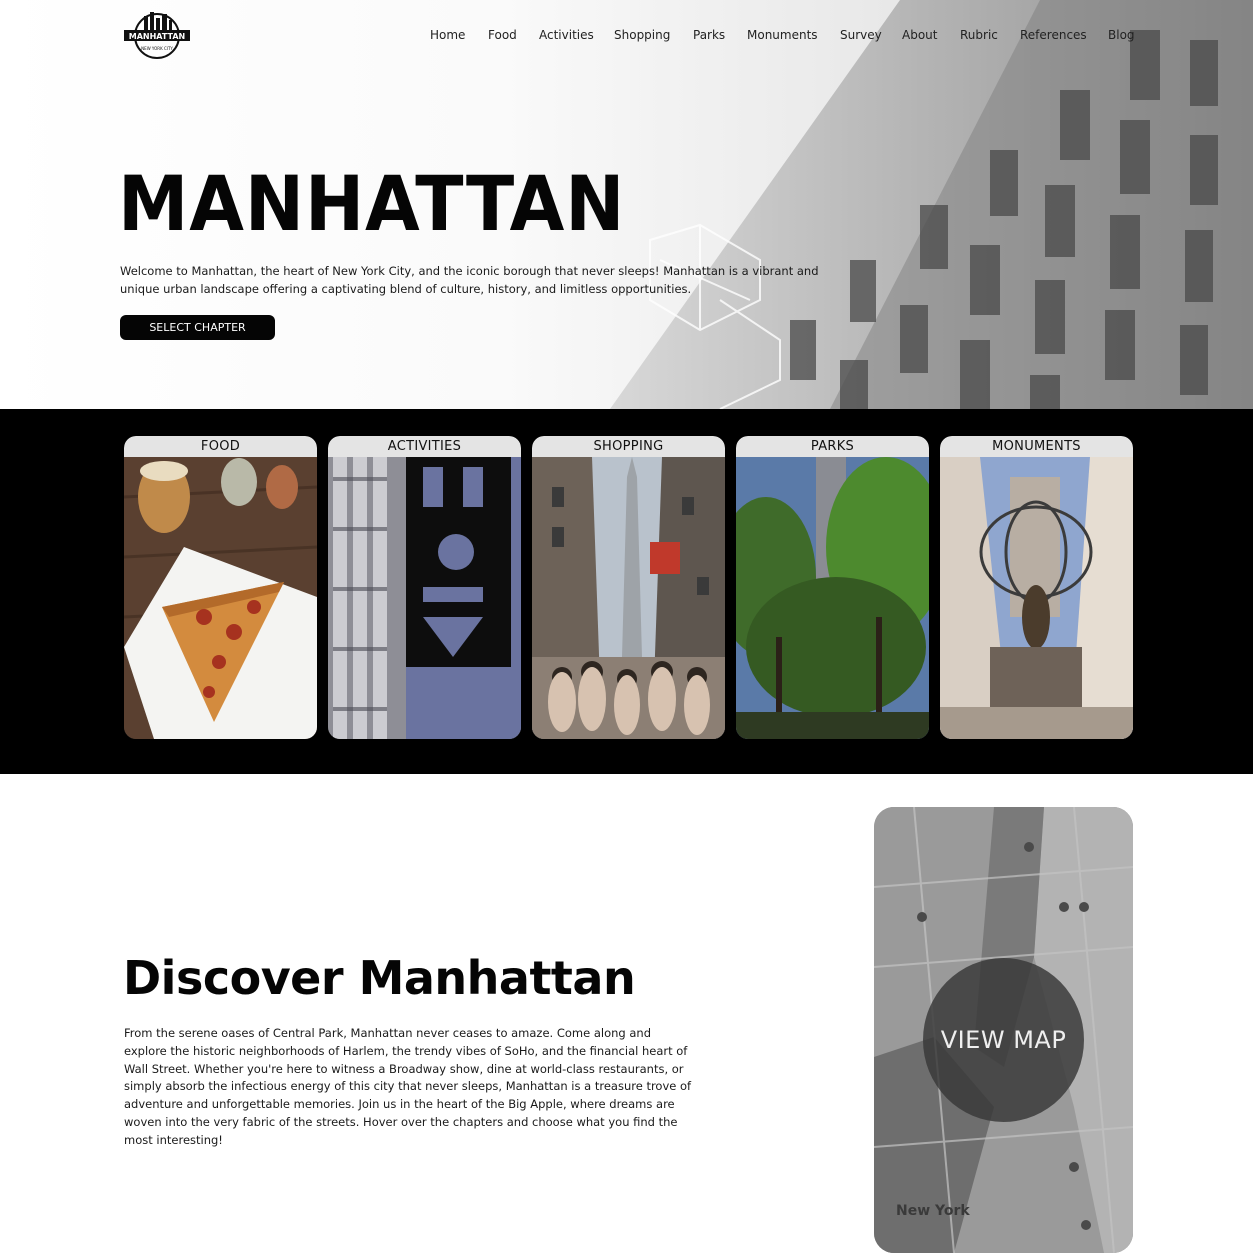 This screenshot has height=1253, width=1253. Describe the element at coordinates (1053, 35) in the screenshot. I see `nav-references: References` at that location.